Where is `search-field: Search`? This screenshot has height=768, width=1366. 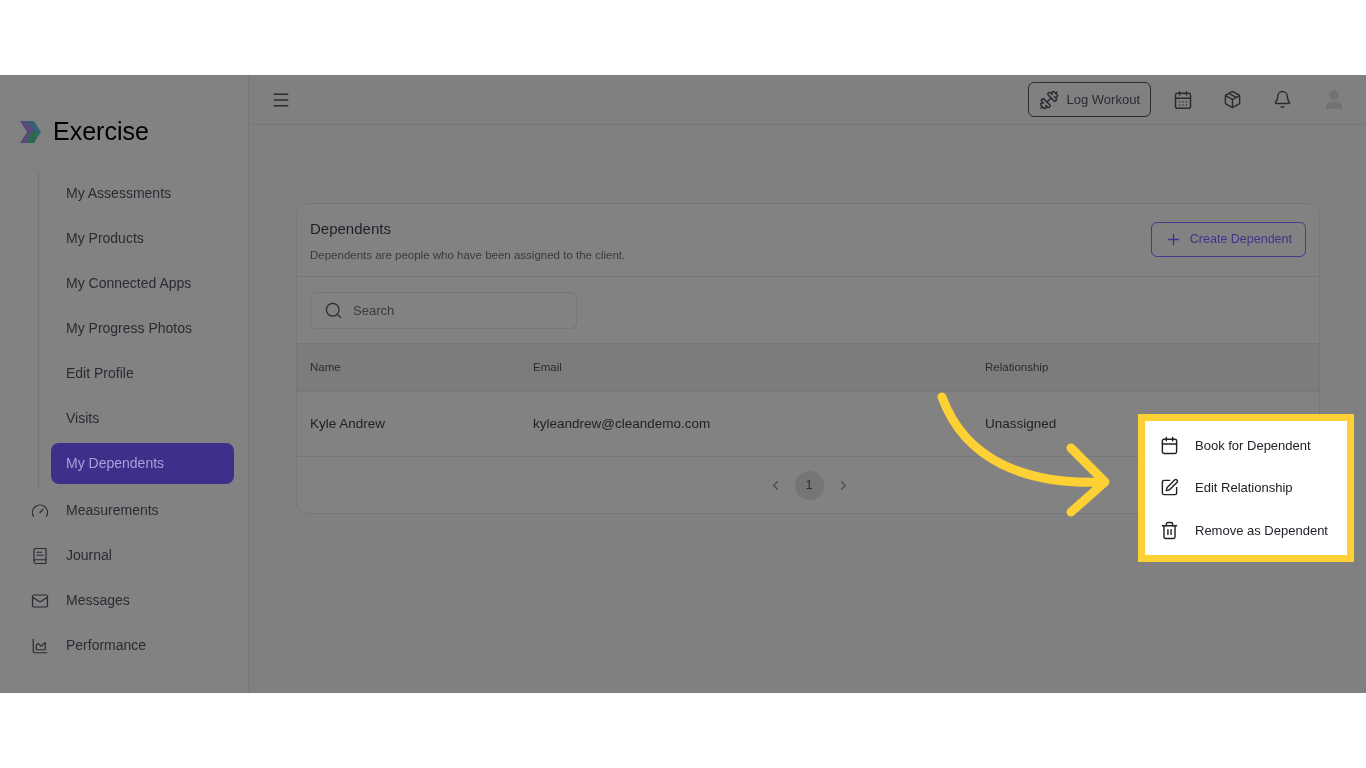 search-field: Search is located at coordinates (443, 310).